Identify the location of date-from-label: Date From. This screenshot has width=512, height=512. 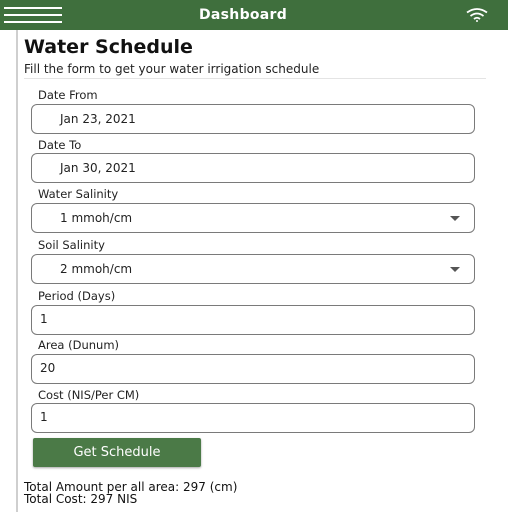
(68, 95).